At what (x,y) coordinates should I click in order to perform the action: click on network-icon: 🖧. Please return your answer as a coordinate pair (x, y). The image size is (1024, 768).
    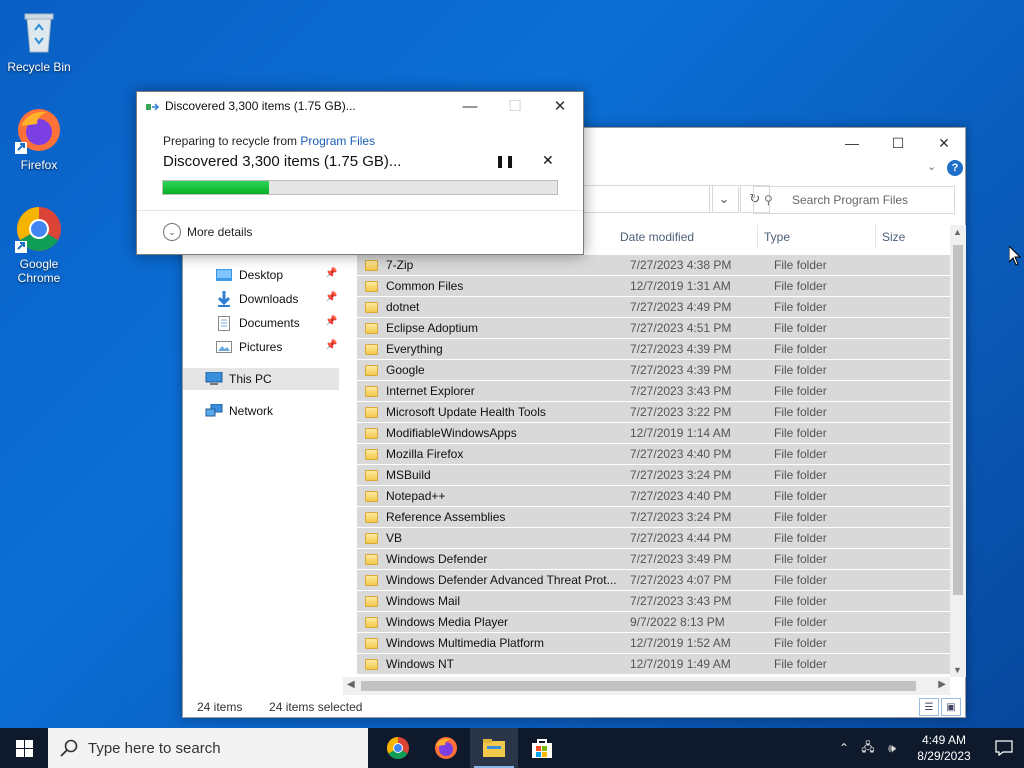
    Looking at the image, I should click on (868, 748).